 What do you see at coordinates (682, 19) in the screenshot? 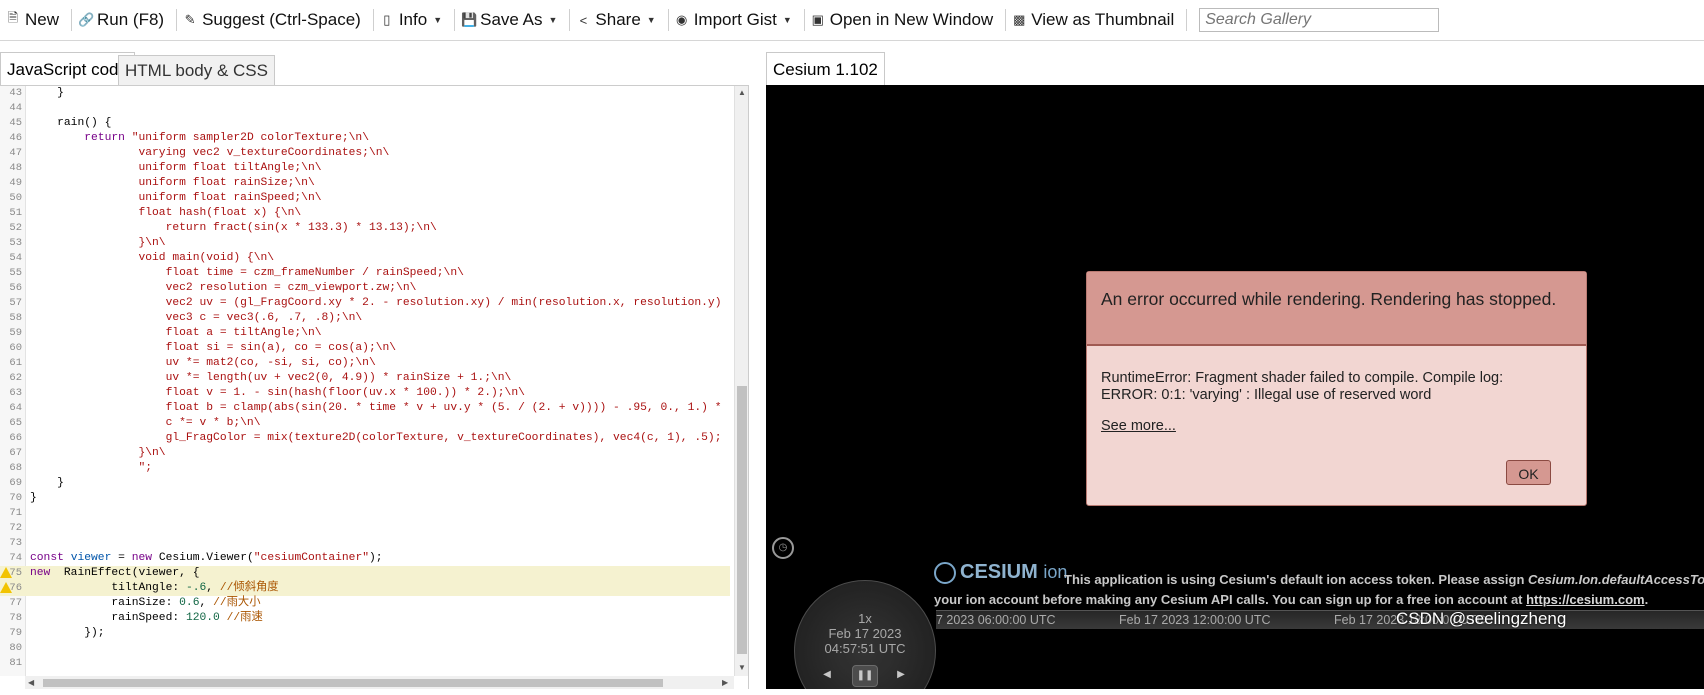
I see `github-icon: ◉` at bounding box center [682, 19].